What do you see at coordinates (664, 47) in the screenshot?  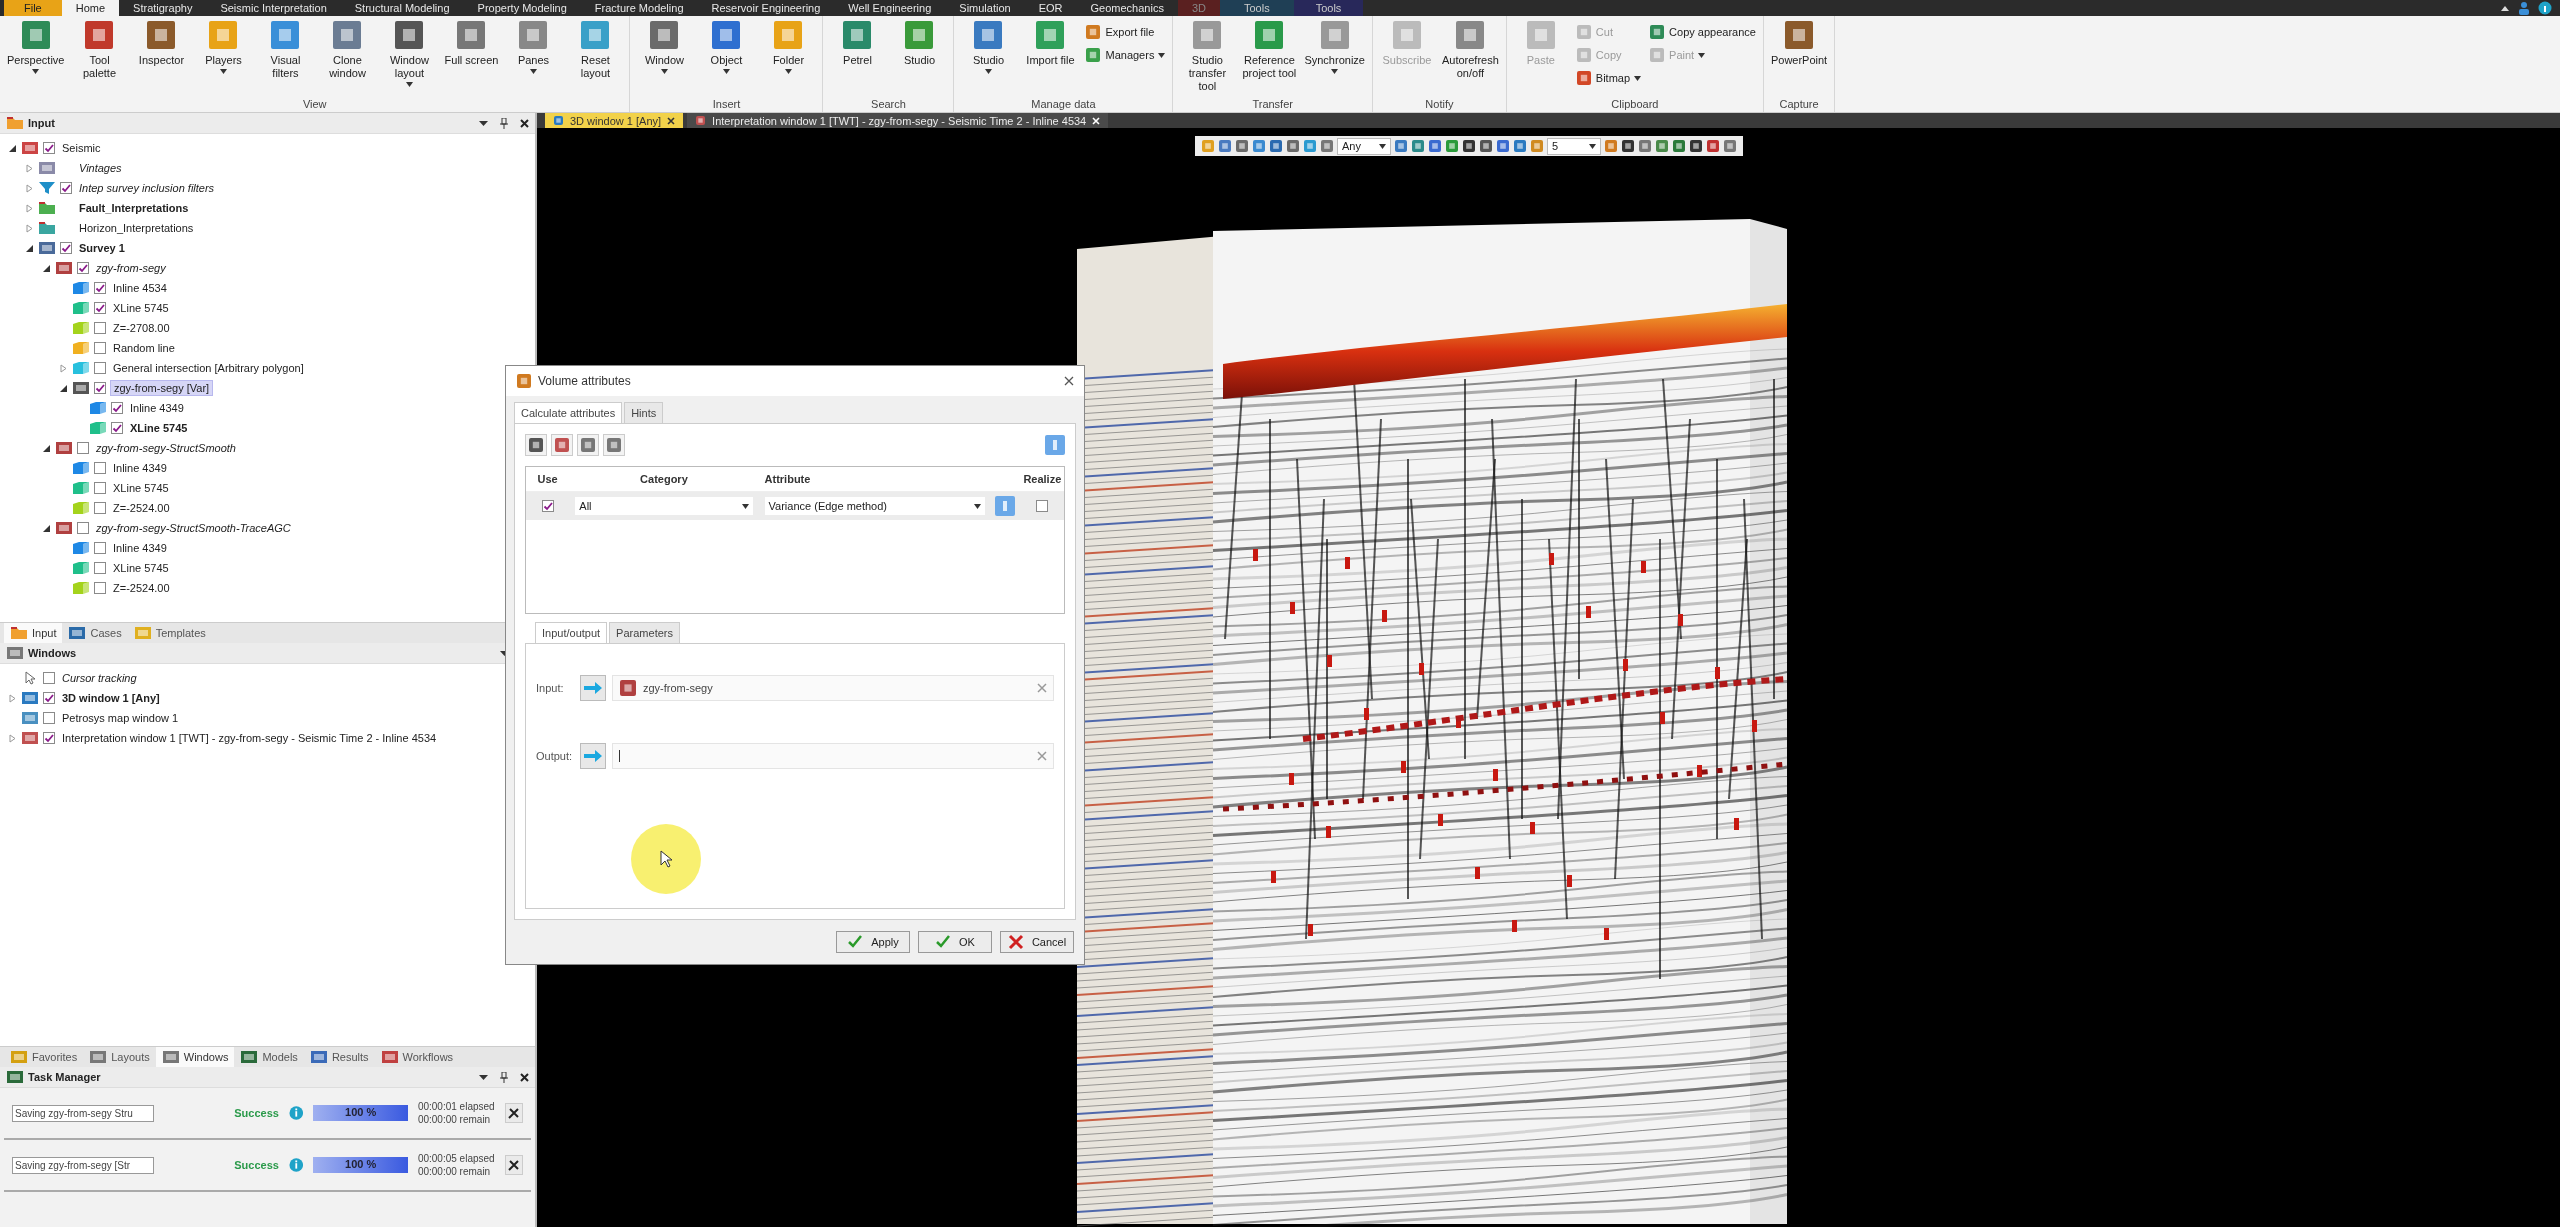 I see `ribbon-button: Window` at bounding box center [664, 47].